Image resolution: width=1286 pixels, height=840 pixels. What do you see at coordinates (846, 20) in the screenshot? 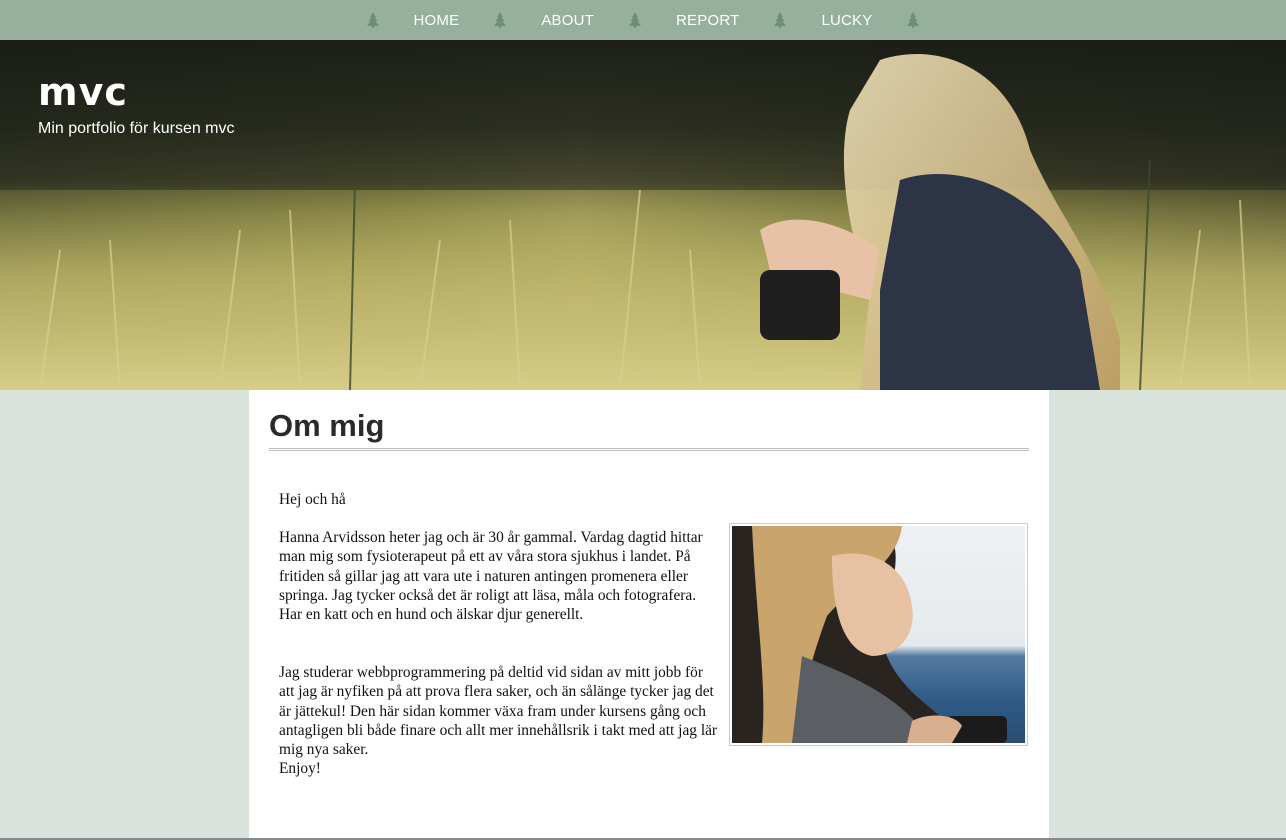
I see `nav-lucky-link: LUCKY` at bounding box center [846, 20].